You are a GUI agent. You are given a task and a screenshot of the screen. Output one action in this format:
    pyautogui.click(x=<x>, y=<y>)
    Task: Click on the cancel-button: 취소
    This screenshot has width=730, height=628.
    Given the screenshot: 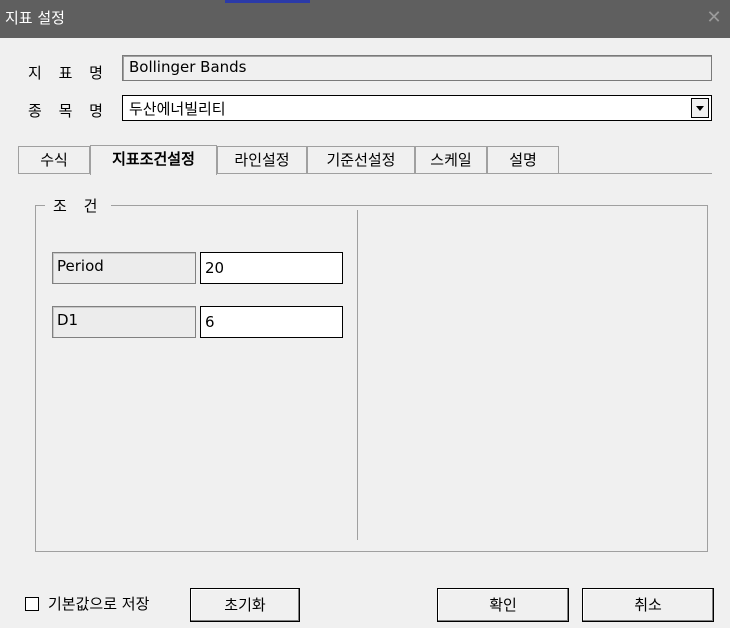 What is the action you would take?
    pyautogui.click(x=648, y=605)
    